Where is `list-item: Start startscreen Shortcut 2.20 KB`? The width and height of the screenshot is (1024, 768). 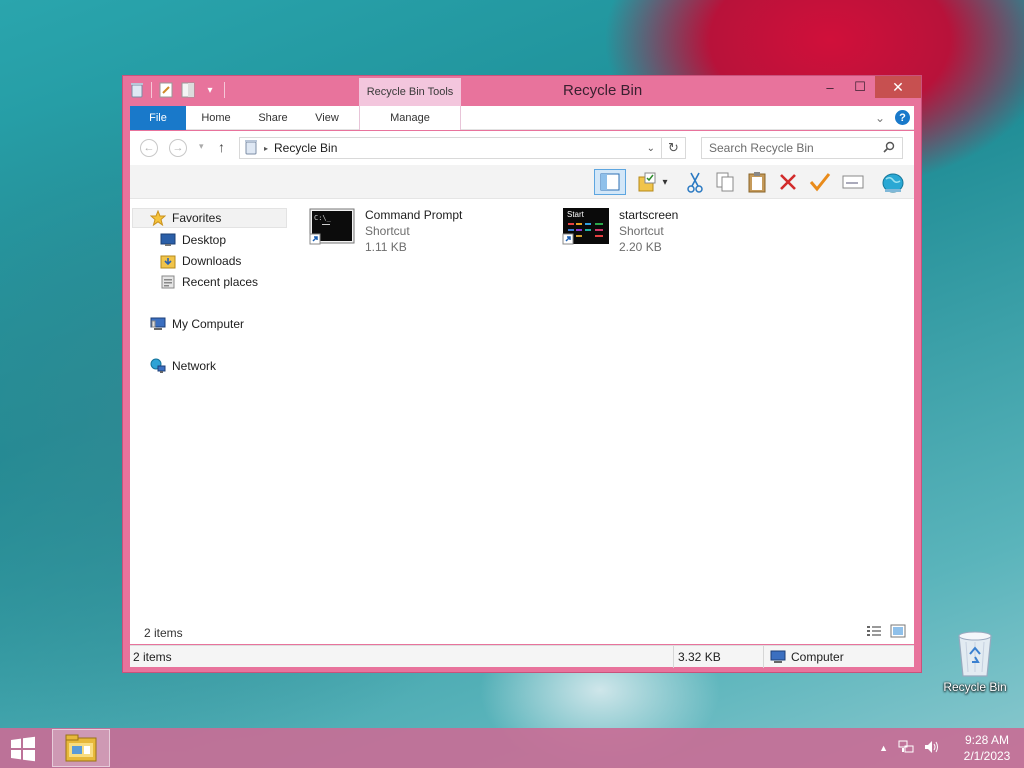 list-item: Start startscreen Shortcut 2.20 KB is located at coordinates (620, 231).